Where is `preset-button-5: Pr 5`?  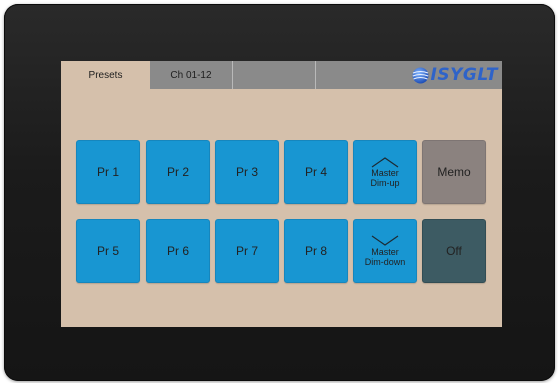 preset-button-5: Pr 5 is located at coordinates (108, 251).